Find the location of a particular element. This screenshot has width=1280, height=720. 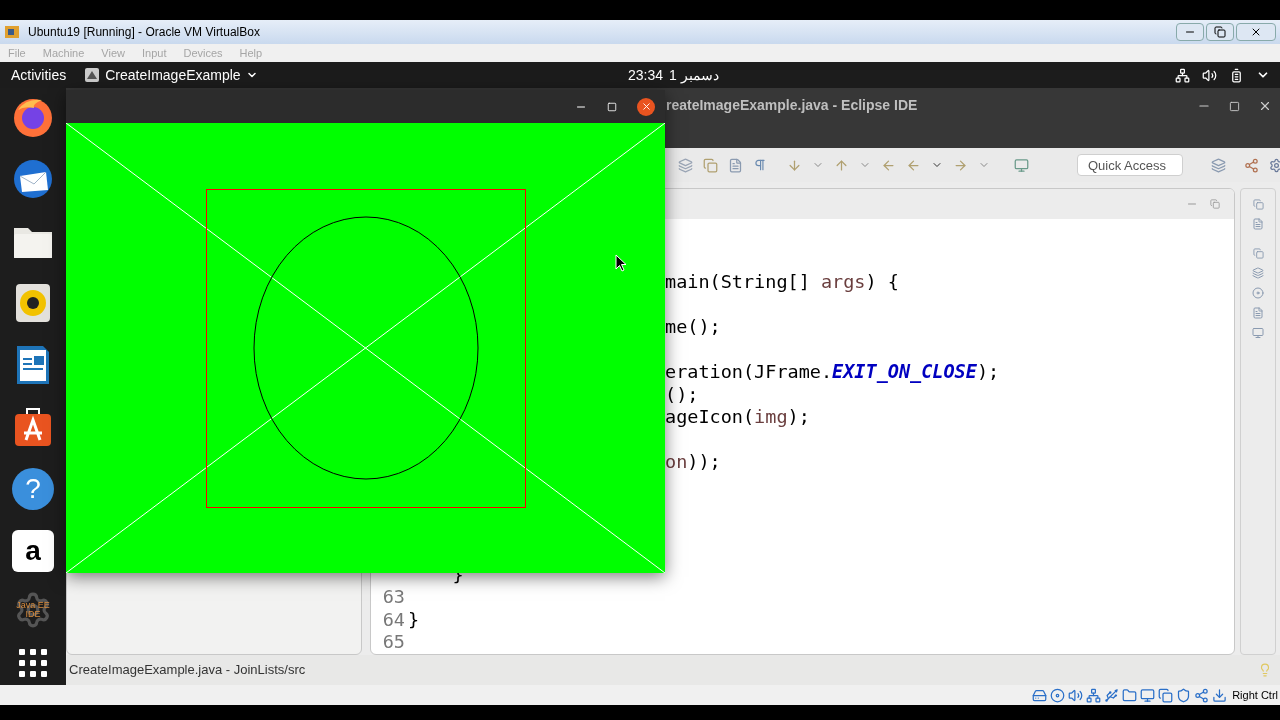

app-menu: CreateImageExample is located at coordinates (171, 75).